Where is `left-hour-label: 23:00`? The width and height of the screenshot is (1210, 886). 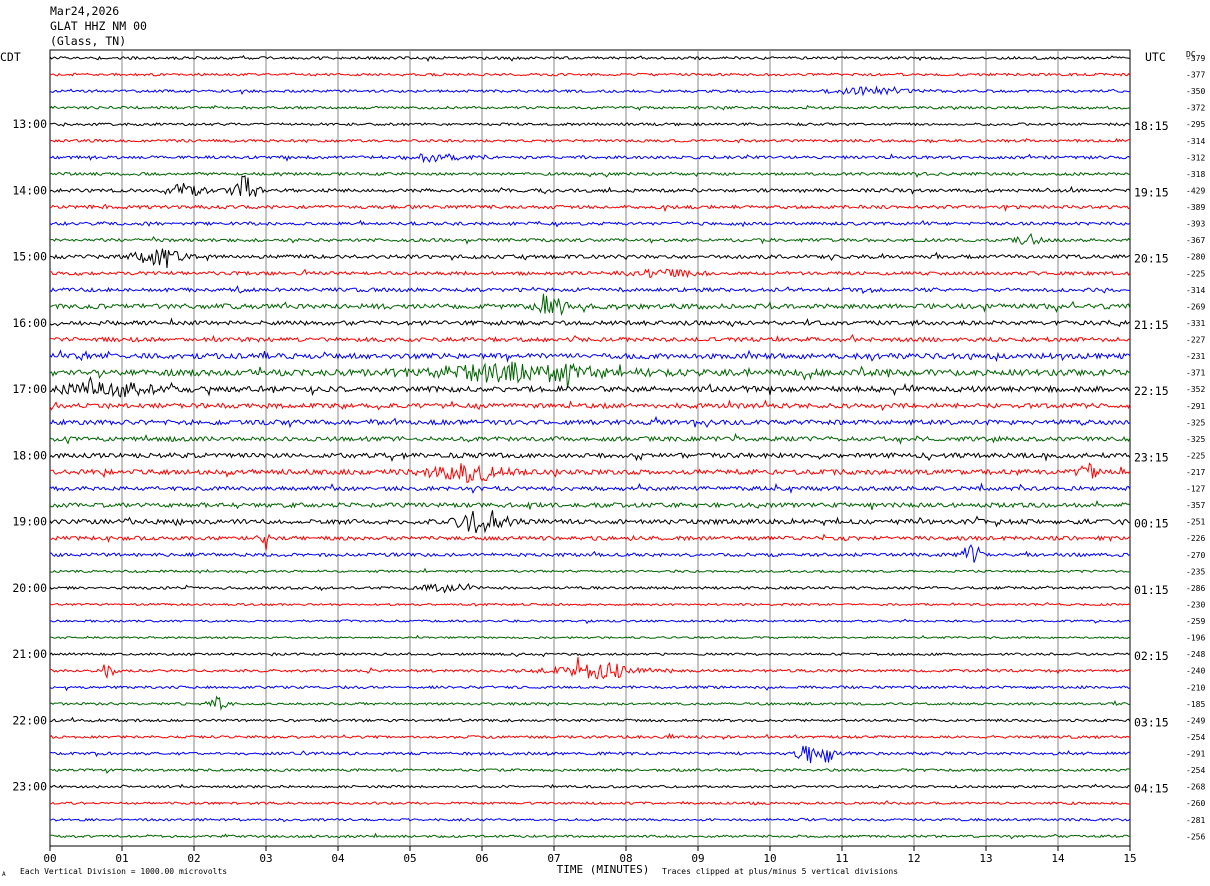 left-hour-label: 23:00 is located at coordinates (29, 787).